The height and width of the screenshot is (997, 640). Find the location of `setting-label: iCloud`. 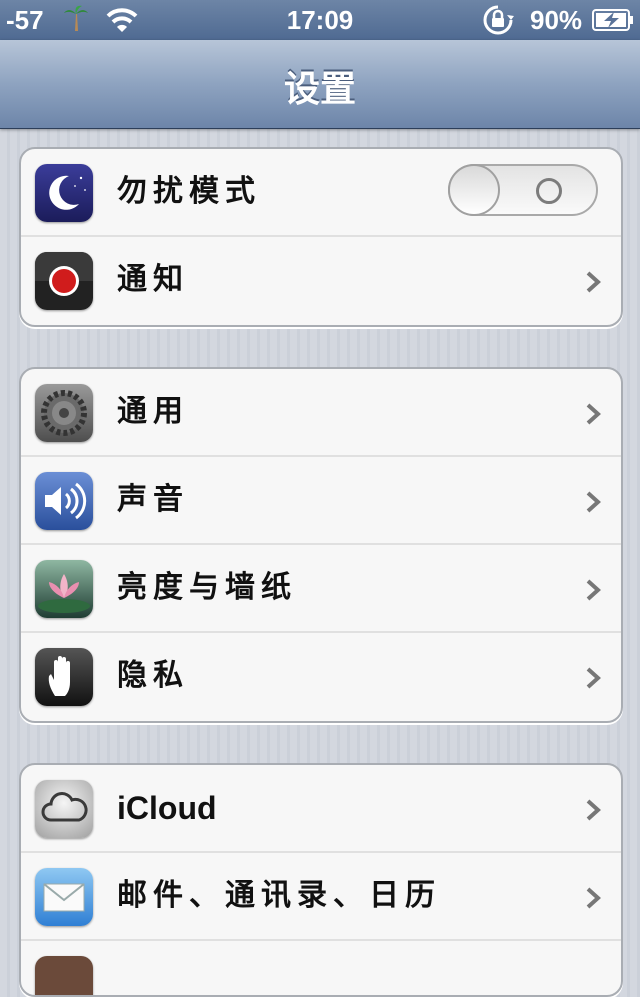

setting-label: iCloud is located at coordinates (167, 808).